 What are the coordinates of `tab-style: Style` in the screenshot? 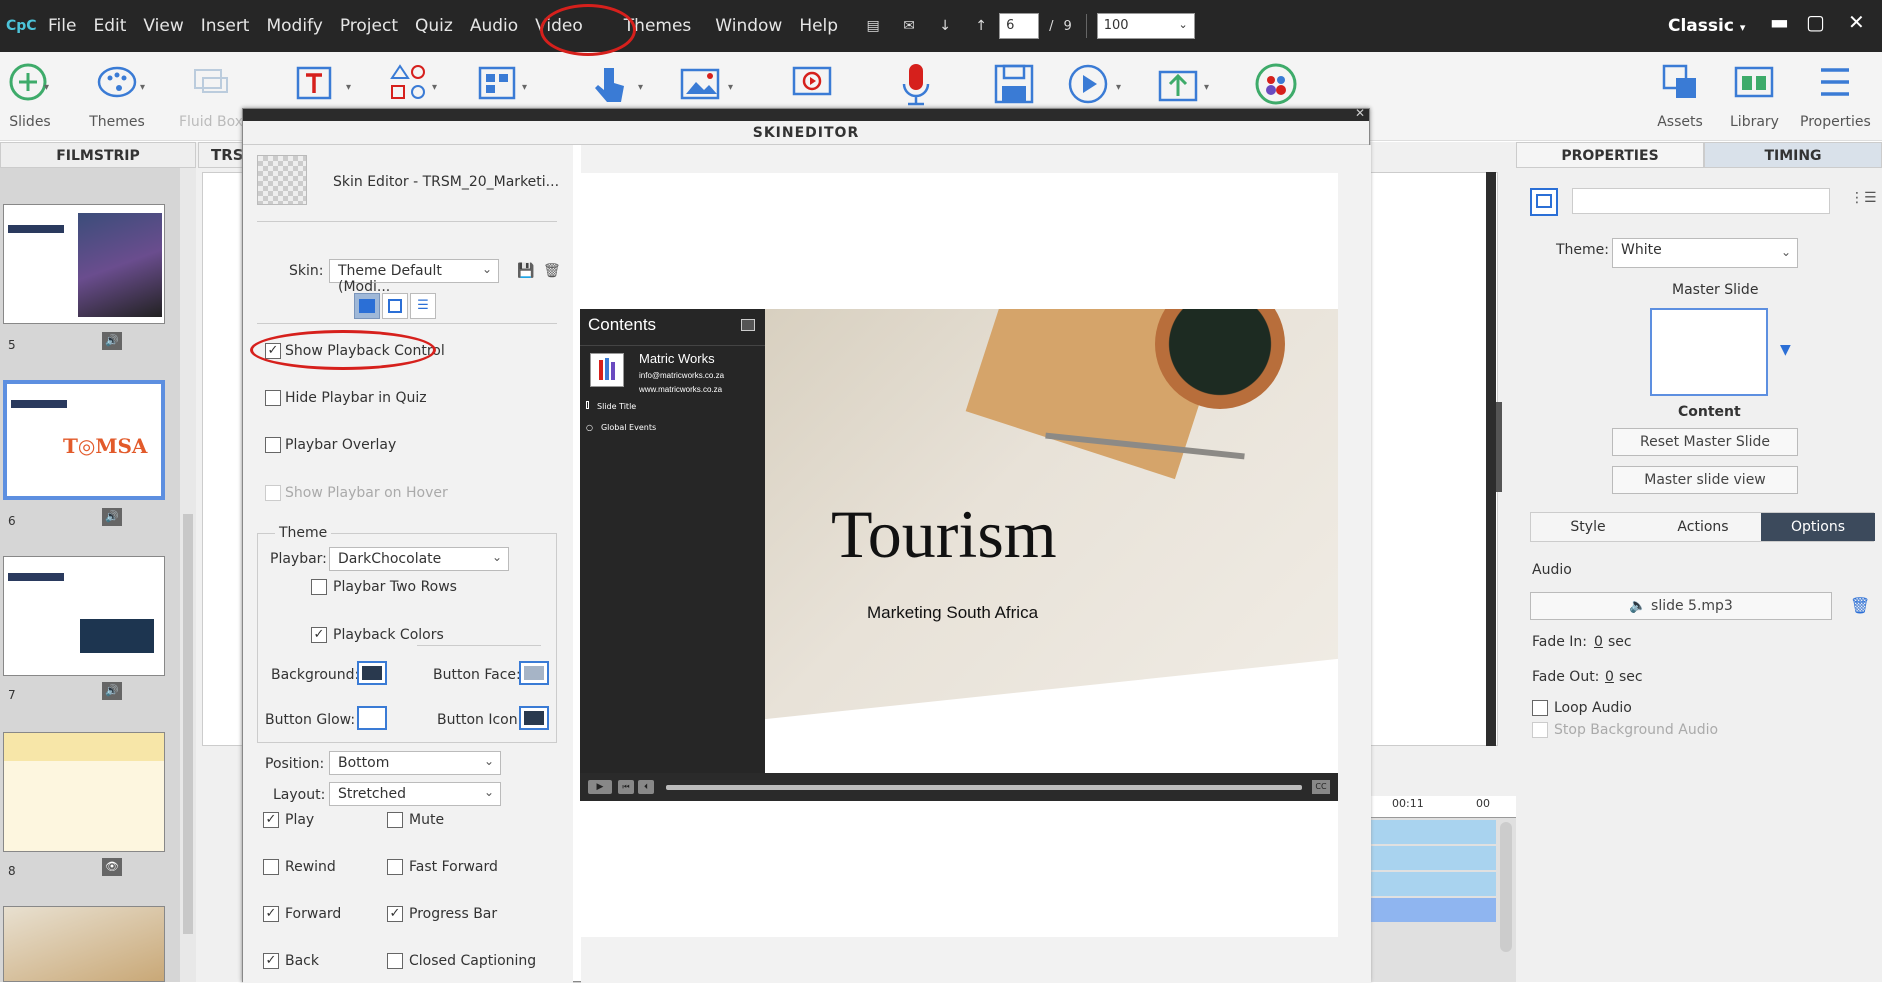 It's located at (1588, 527).